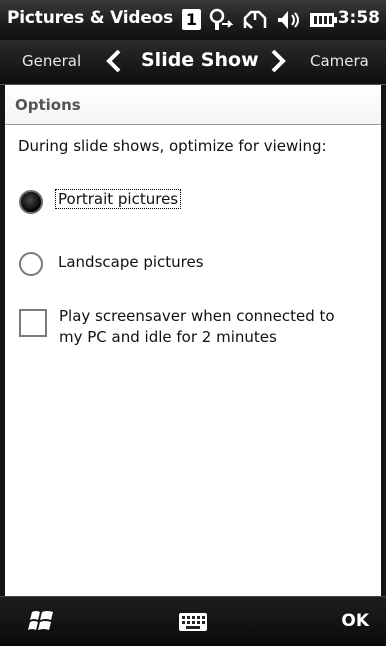 This screenshot has width=386, height=646. I want to click on portrait-label-text: Portrait pictures, so click(118, 199).